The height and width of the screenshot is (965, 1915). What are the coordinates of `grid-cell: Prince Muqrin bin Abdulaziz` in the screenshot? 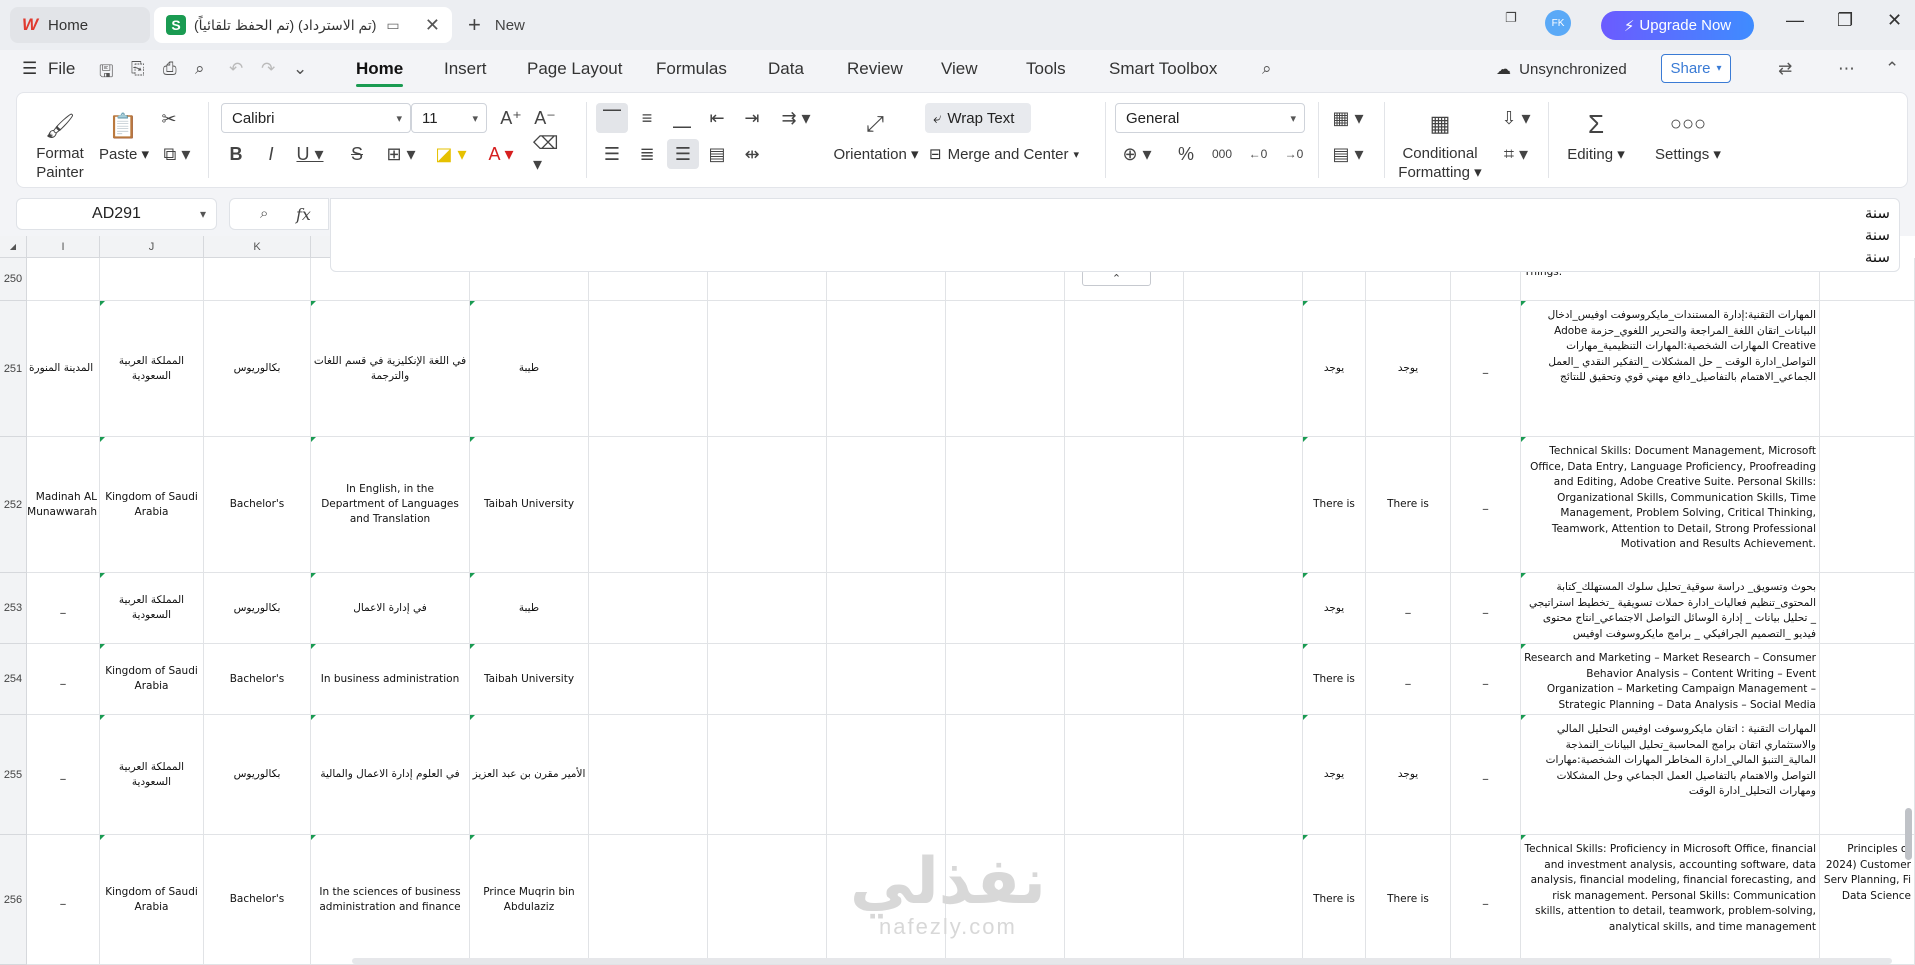 It's located at (529, 900).